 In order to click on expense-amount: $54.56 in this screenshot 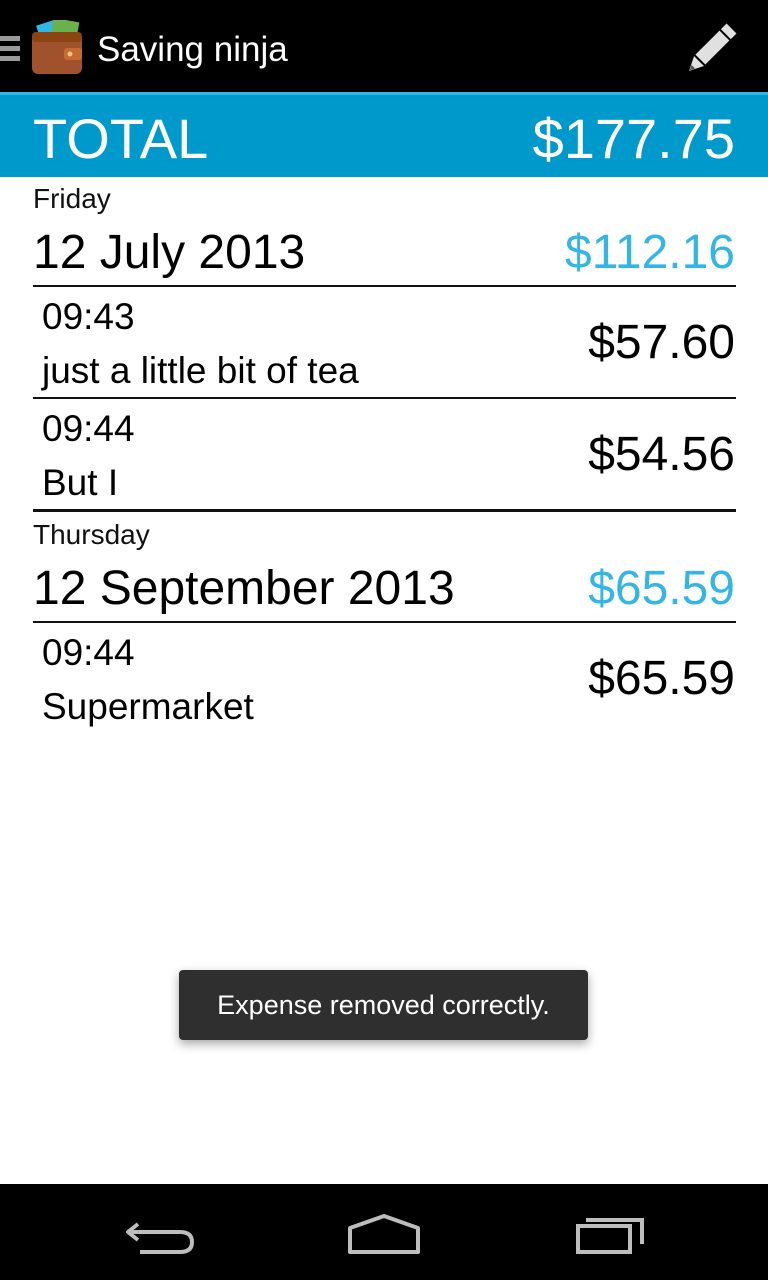, I will do `click(661, 454)`.